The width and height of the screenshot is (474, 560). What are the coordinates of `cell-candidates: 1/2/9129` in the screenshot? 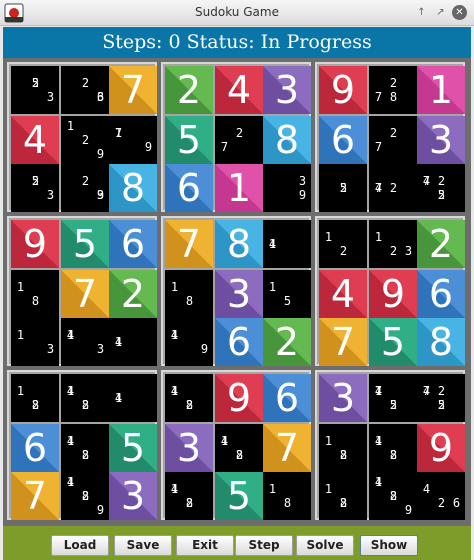 It's located at (85, 140).